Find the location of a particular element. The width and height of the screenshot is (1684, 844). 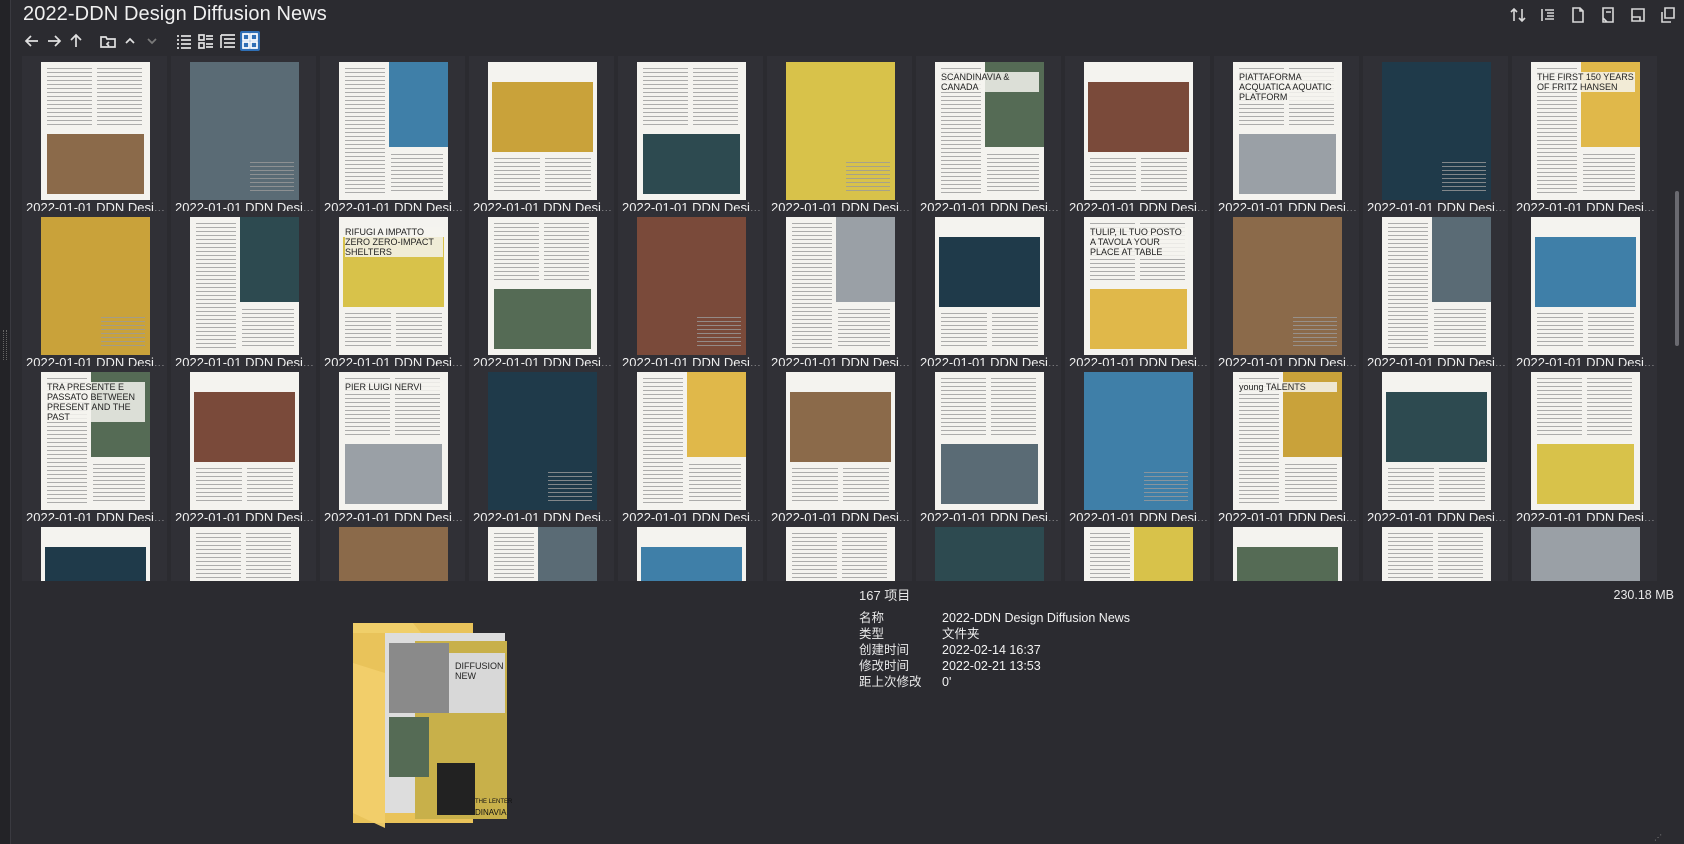

list-view-icon is located at coordinates (184, 41).